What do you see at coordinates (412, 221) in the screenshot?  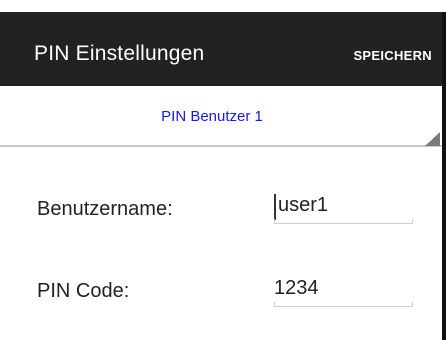 I see `username-underline-tick-right` at bounding box center [412, 221].